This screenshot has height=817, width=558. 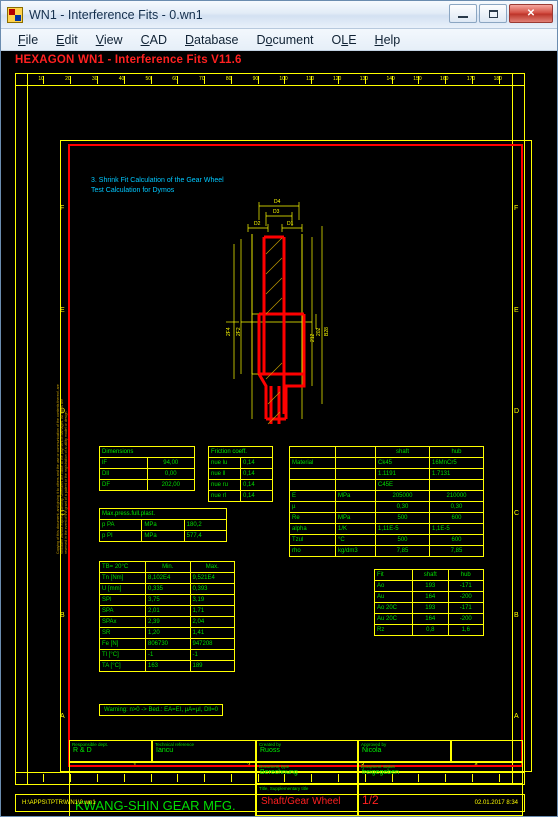 I want to click on cell-value: 94,00, so click(x=170, y=463).